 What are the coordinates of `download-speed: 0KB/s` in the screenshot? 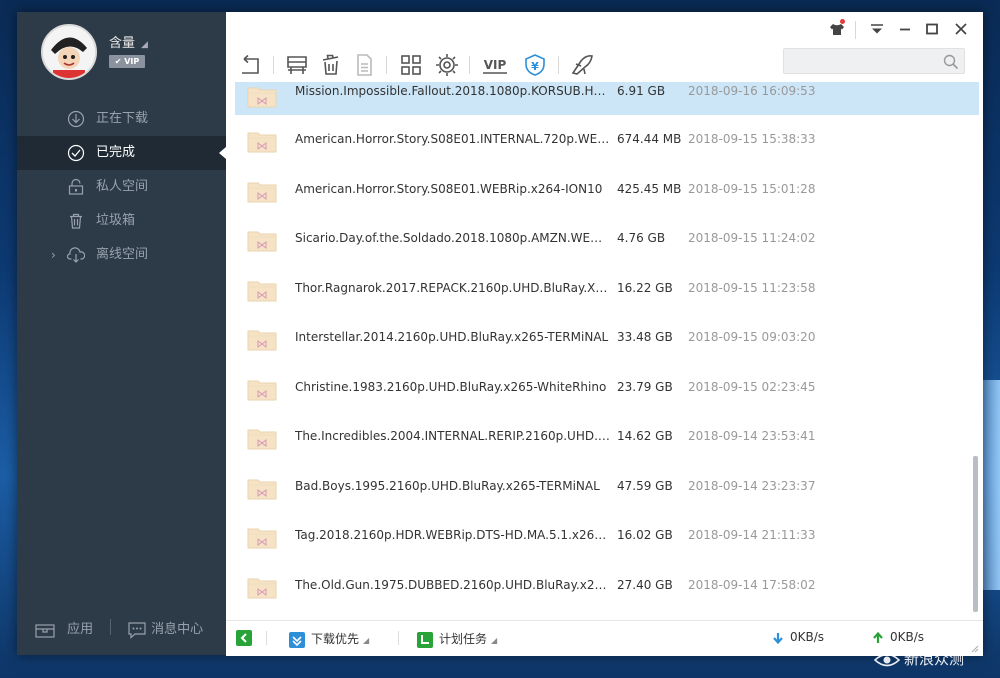 It's located at (798, 637).